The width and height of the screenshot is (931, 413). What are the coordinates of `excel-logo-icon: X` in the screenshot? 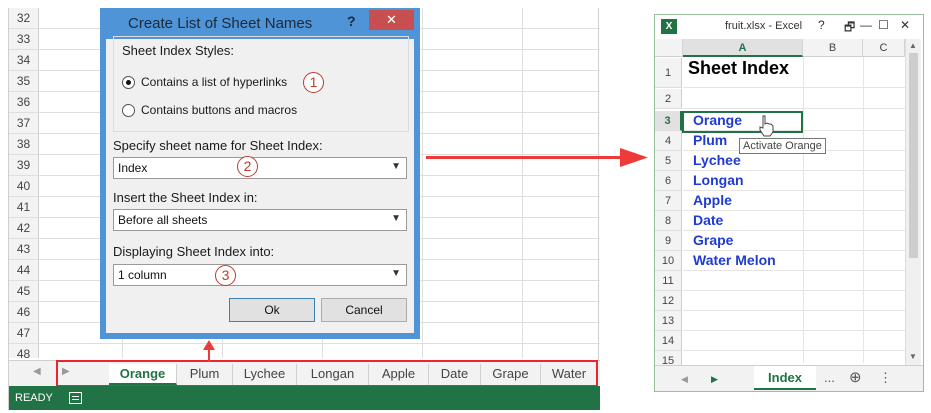 It's located at (669, 26).